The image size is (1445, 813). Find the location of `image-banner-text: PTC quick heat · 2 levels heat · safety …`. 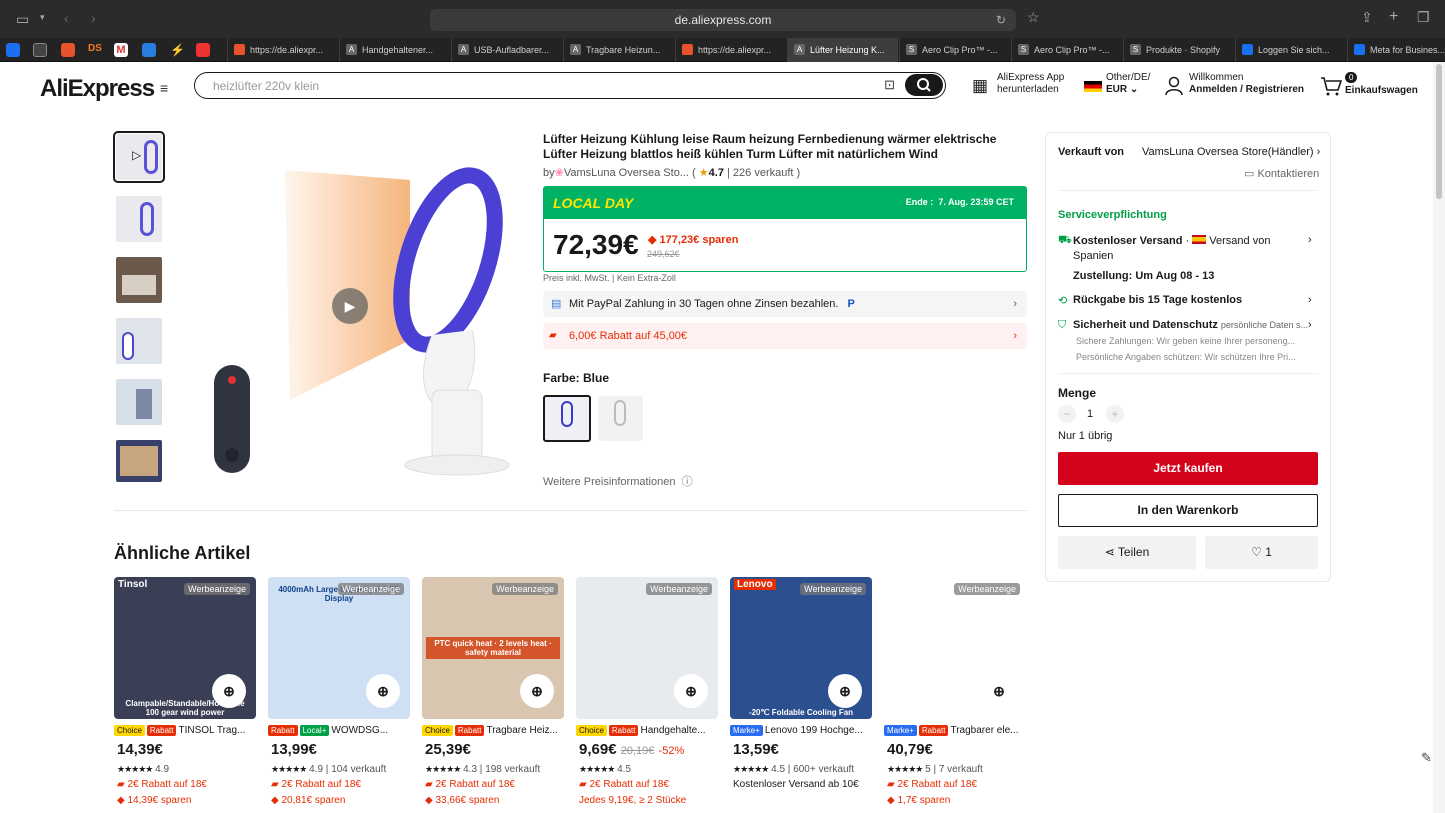

image-banner-text: PTC quick heat · 2 levels heat · safety … is located at coordinates (493, 648).